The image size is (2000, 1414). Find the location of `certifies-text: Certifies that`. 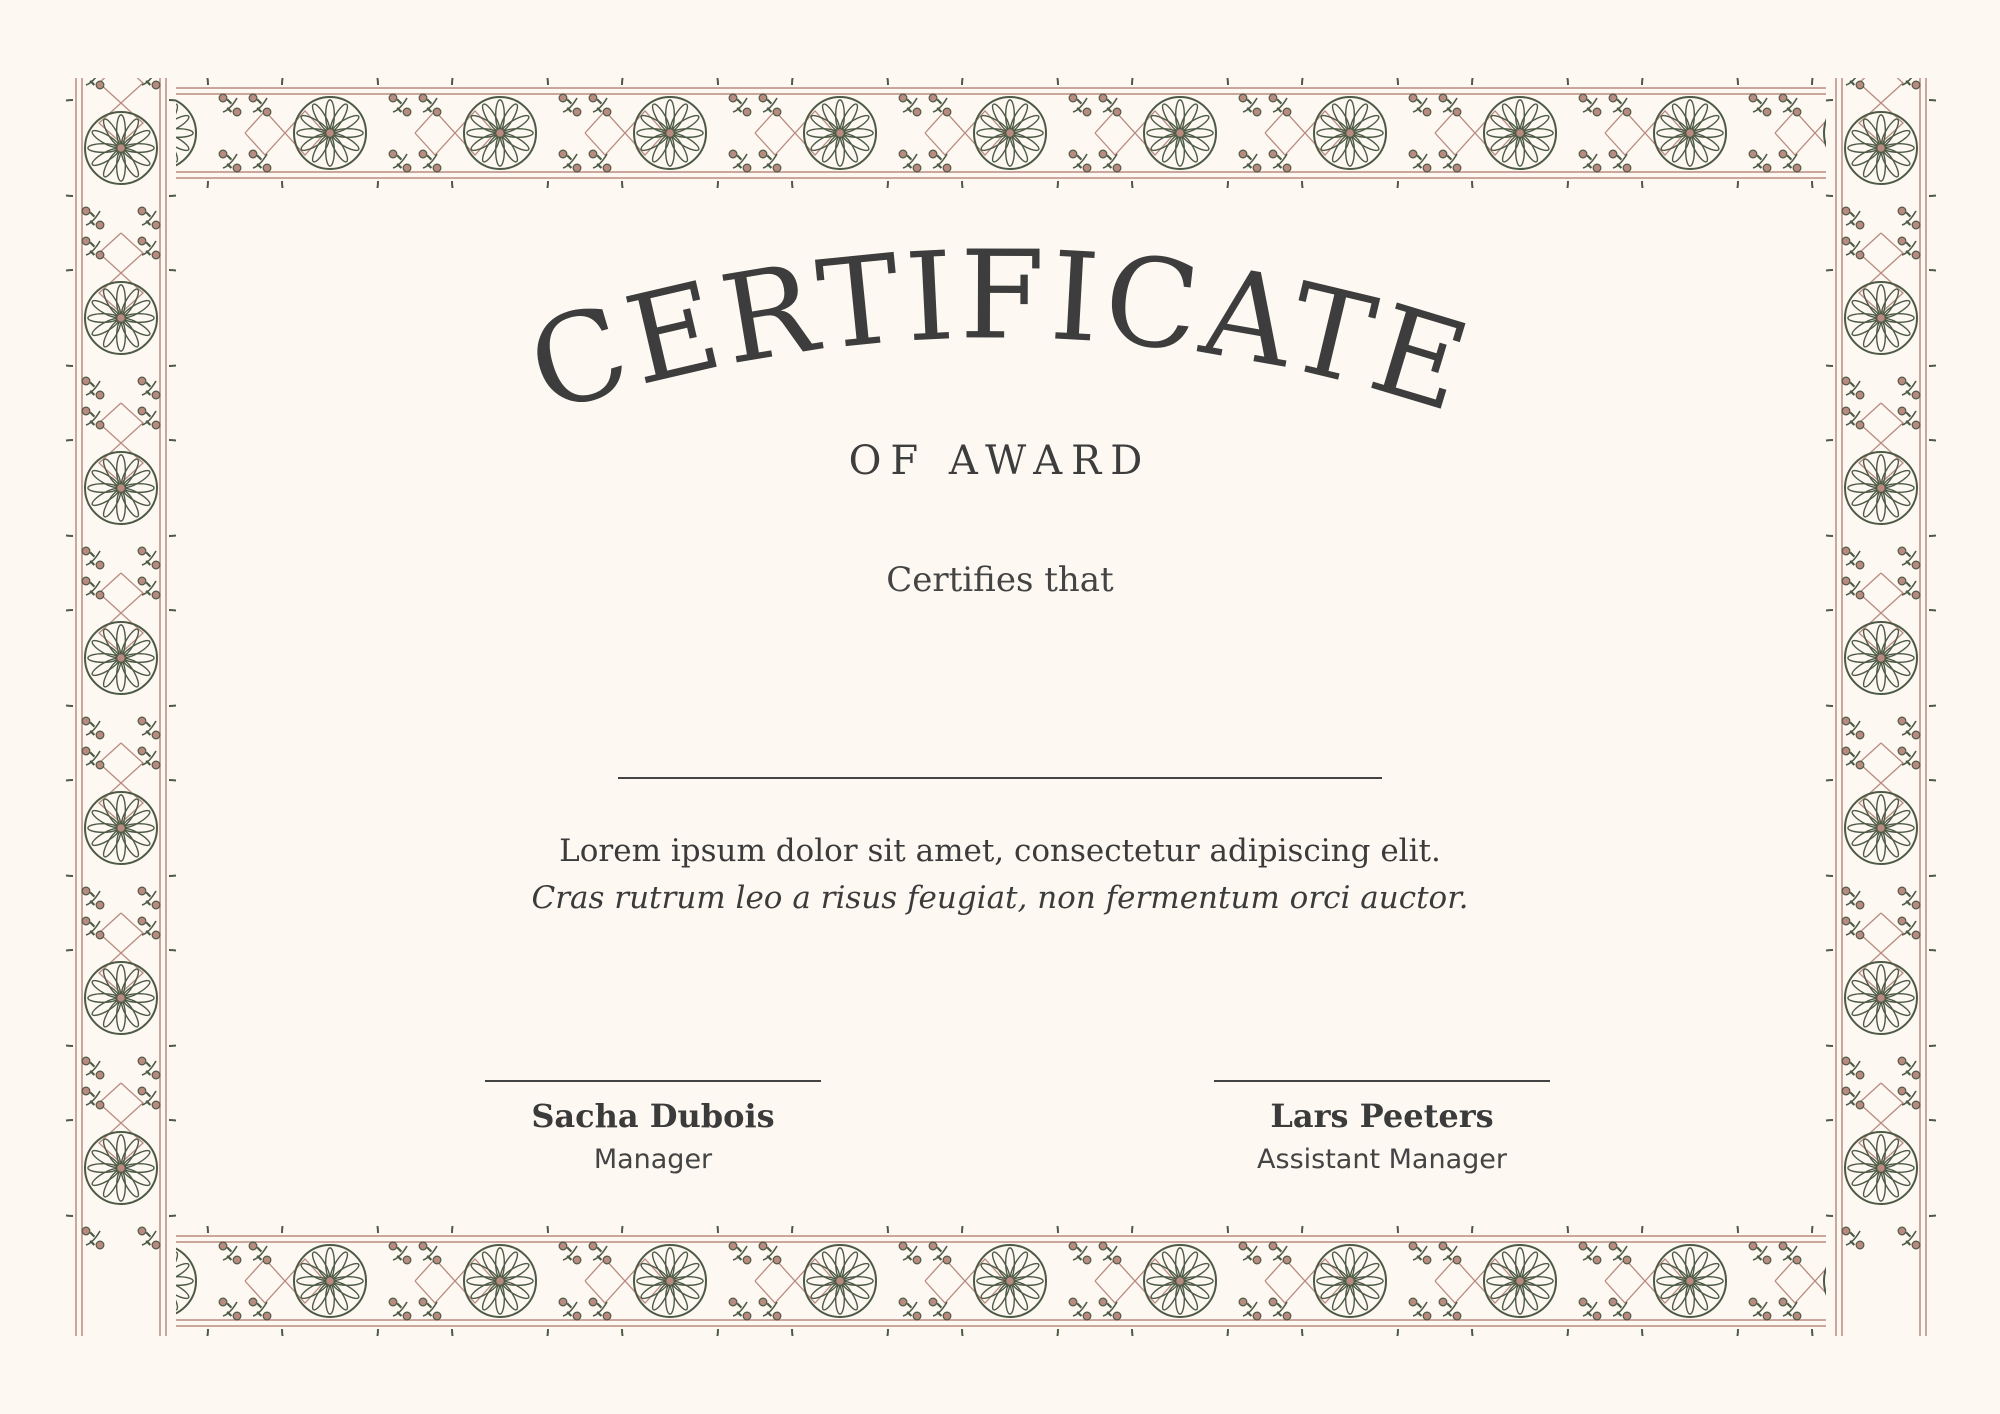

certifies-text: Certifies that is located at coordinates (1000, 580).